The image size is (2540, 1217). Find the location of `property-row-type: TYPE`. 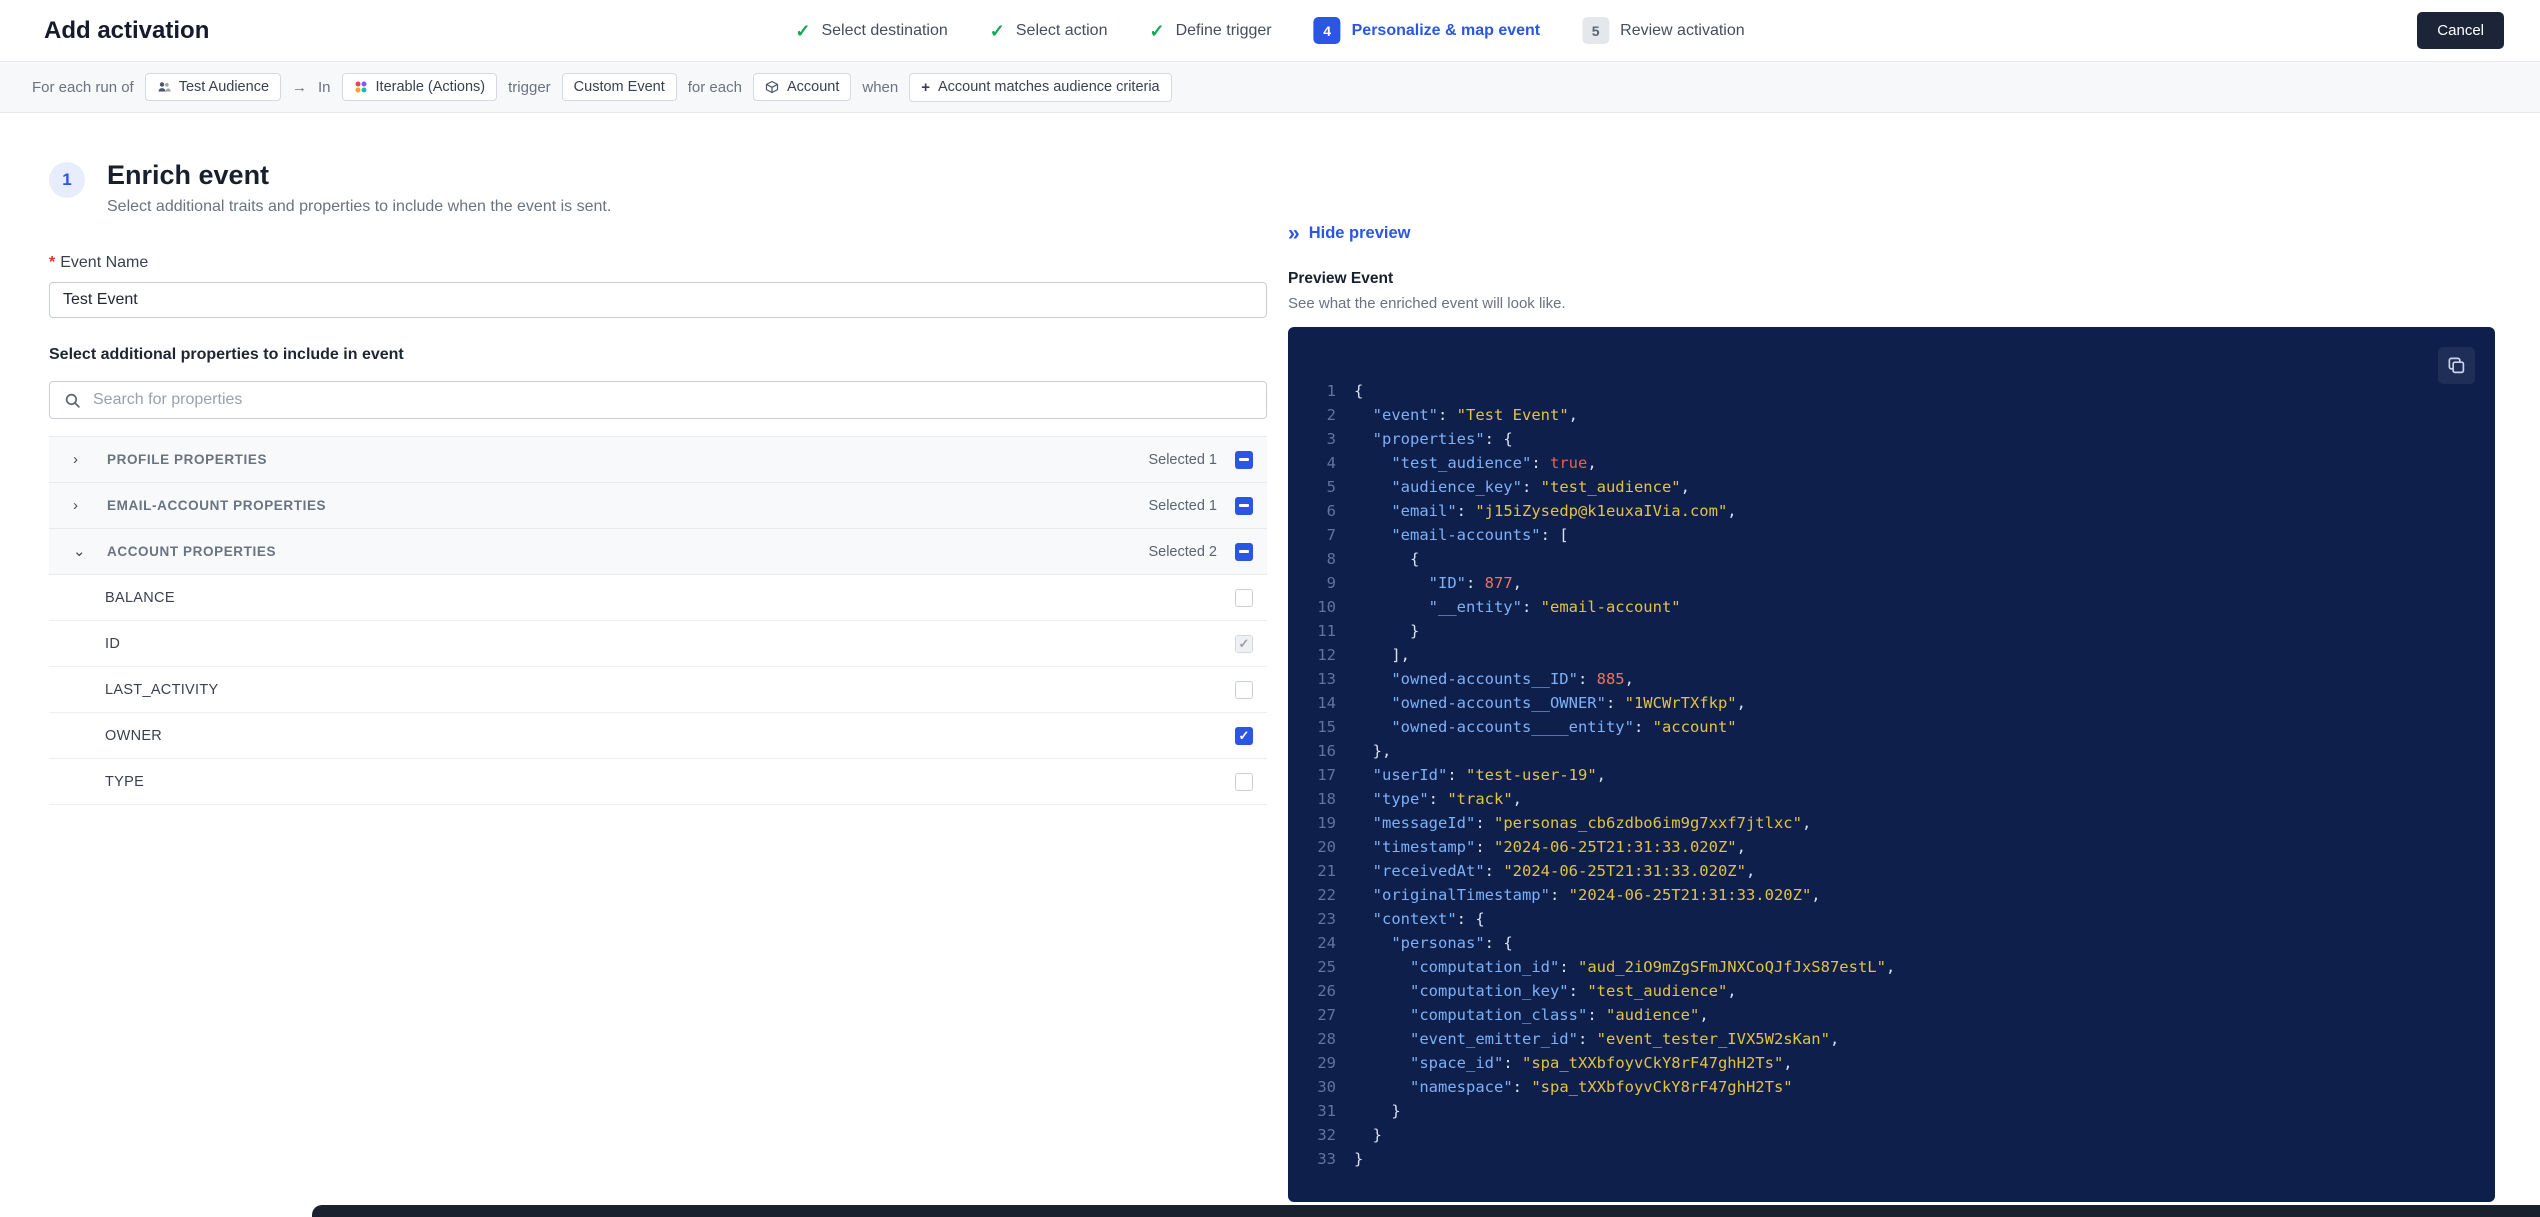

property-row-type: TYPE is located at coordinates (658, 782).